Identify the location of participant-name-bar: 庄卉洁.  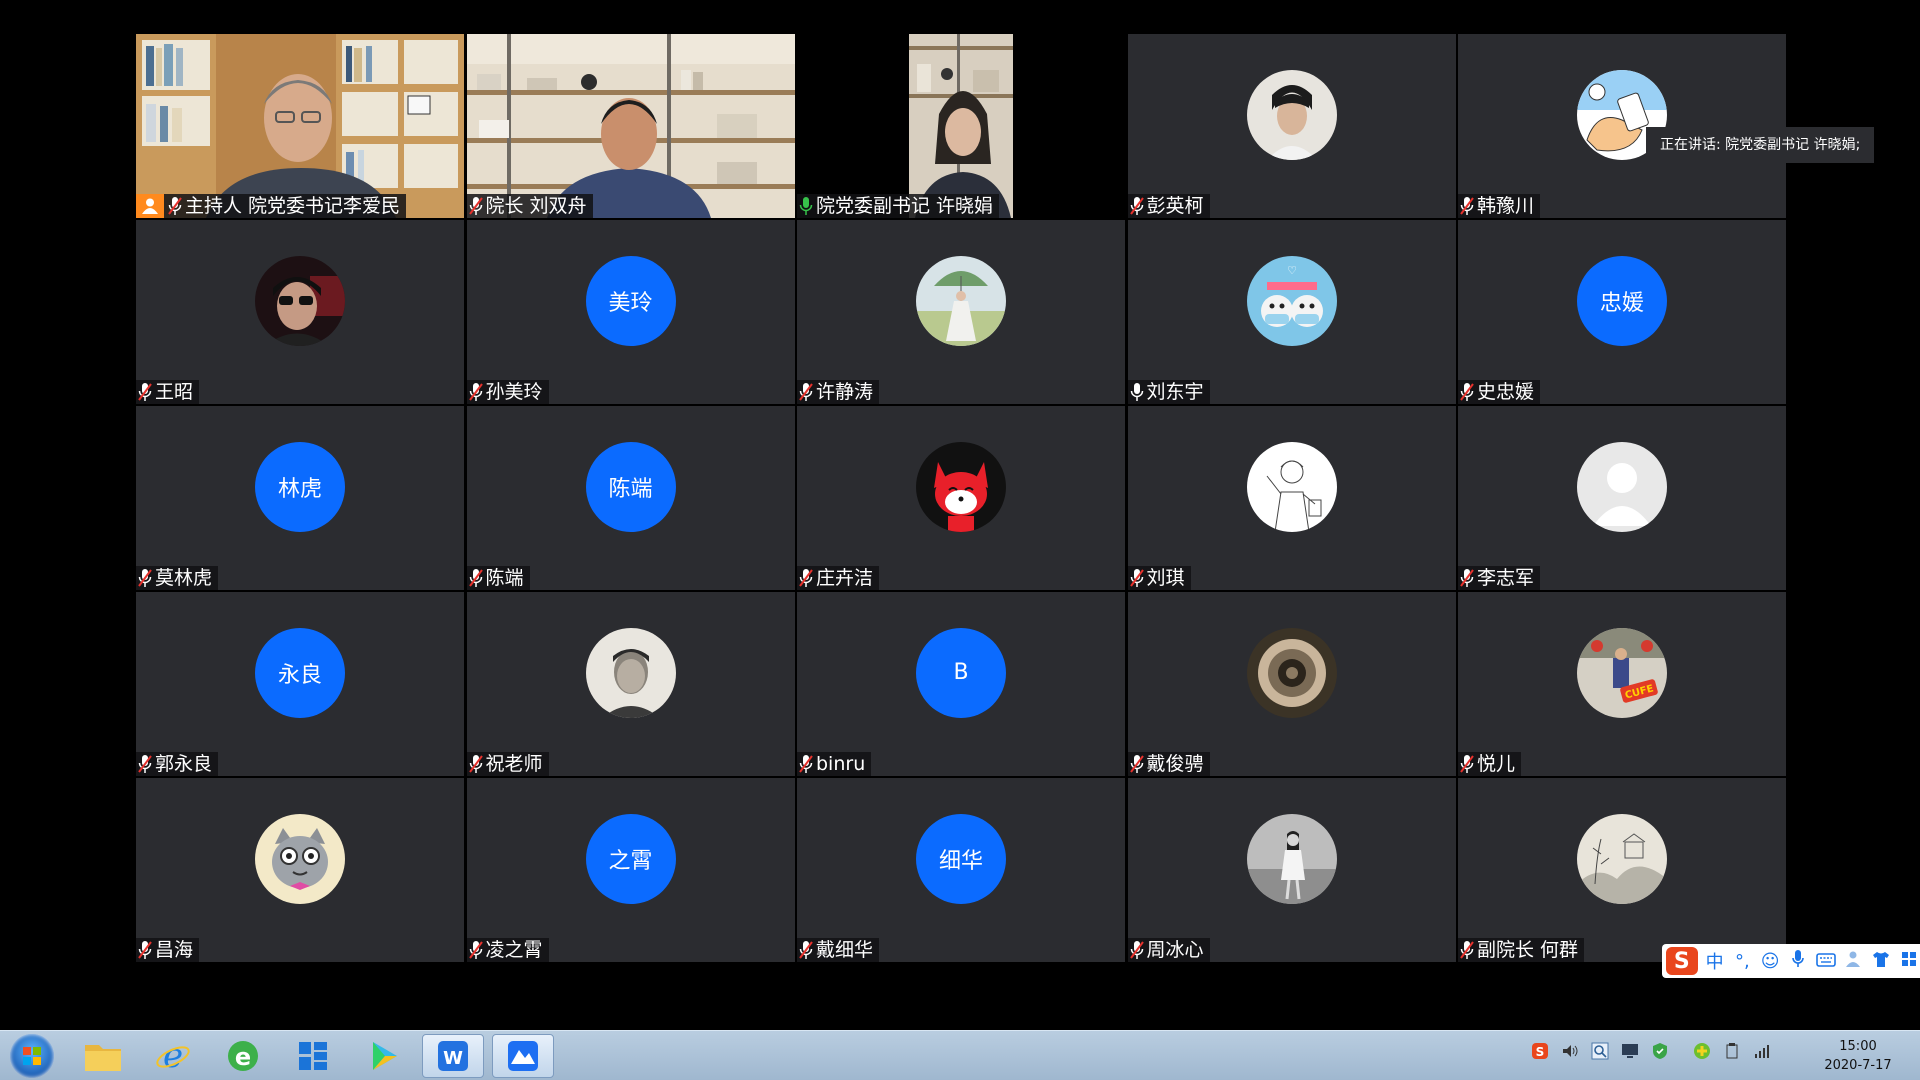
(838, 578).